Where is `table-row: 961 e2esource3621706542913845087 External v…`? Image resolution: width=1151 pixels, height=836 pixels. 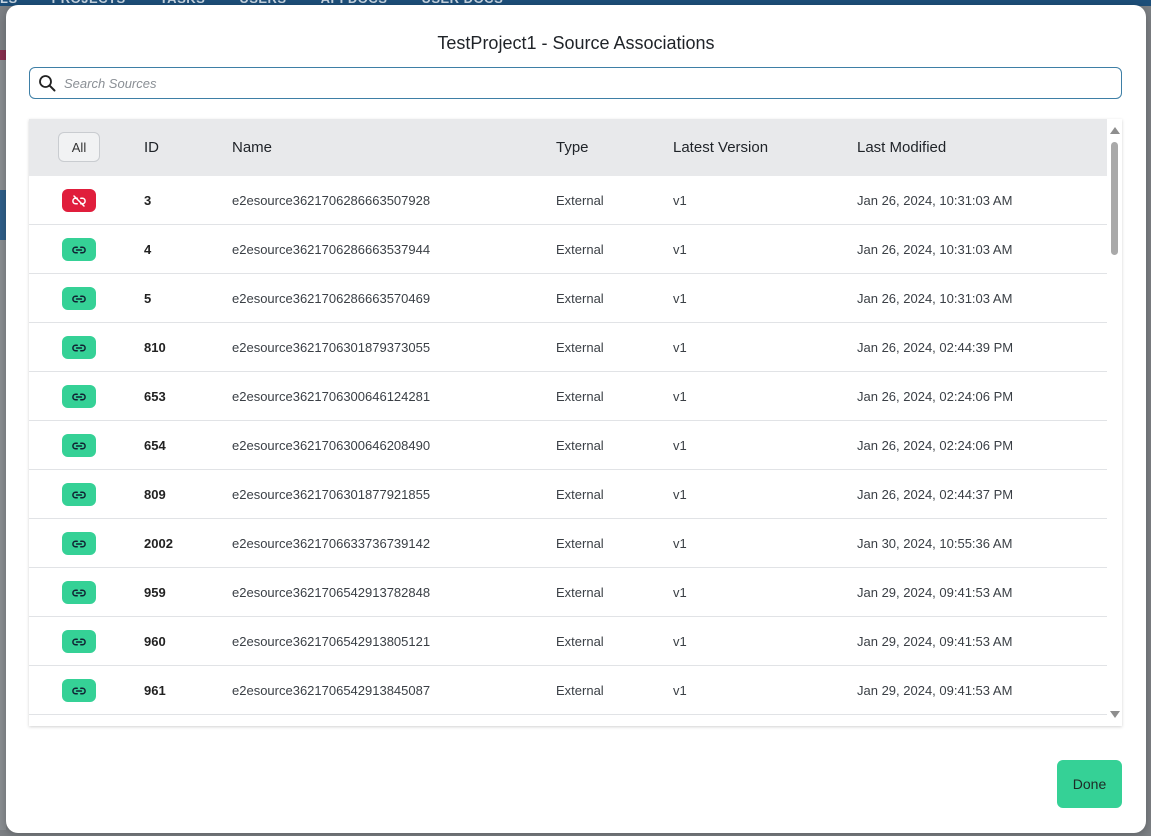
table-row: 961 e2esource3621706542913845087 External v… is located at coordinates (568, 690).